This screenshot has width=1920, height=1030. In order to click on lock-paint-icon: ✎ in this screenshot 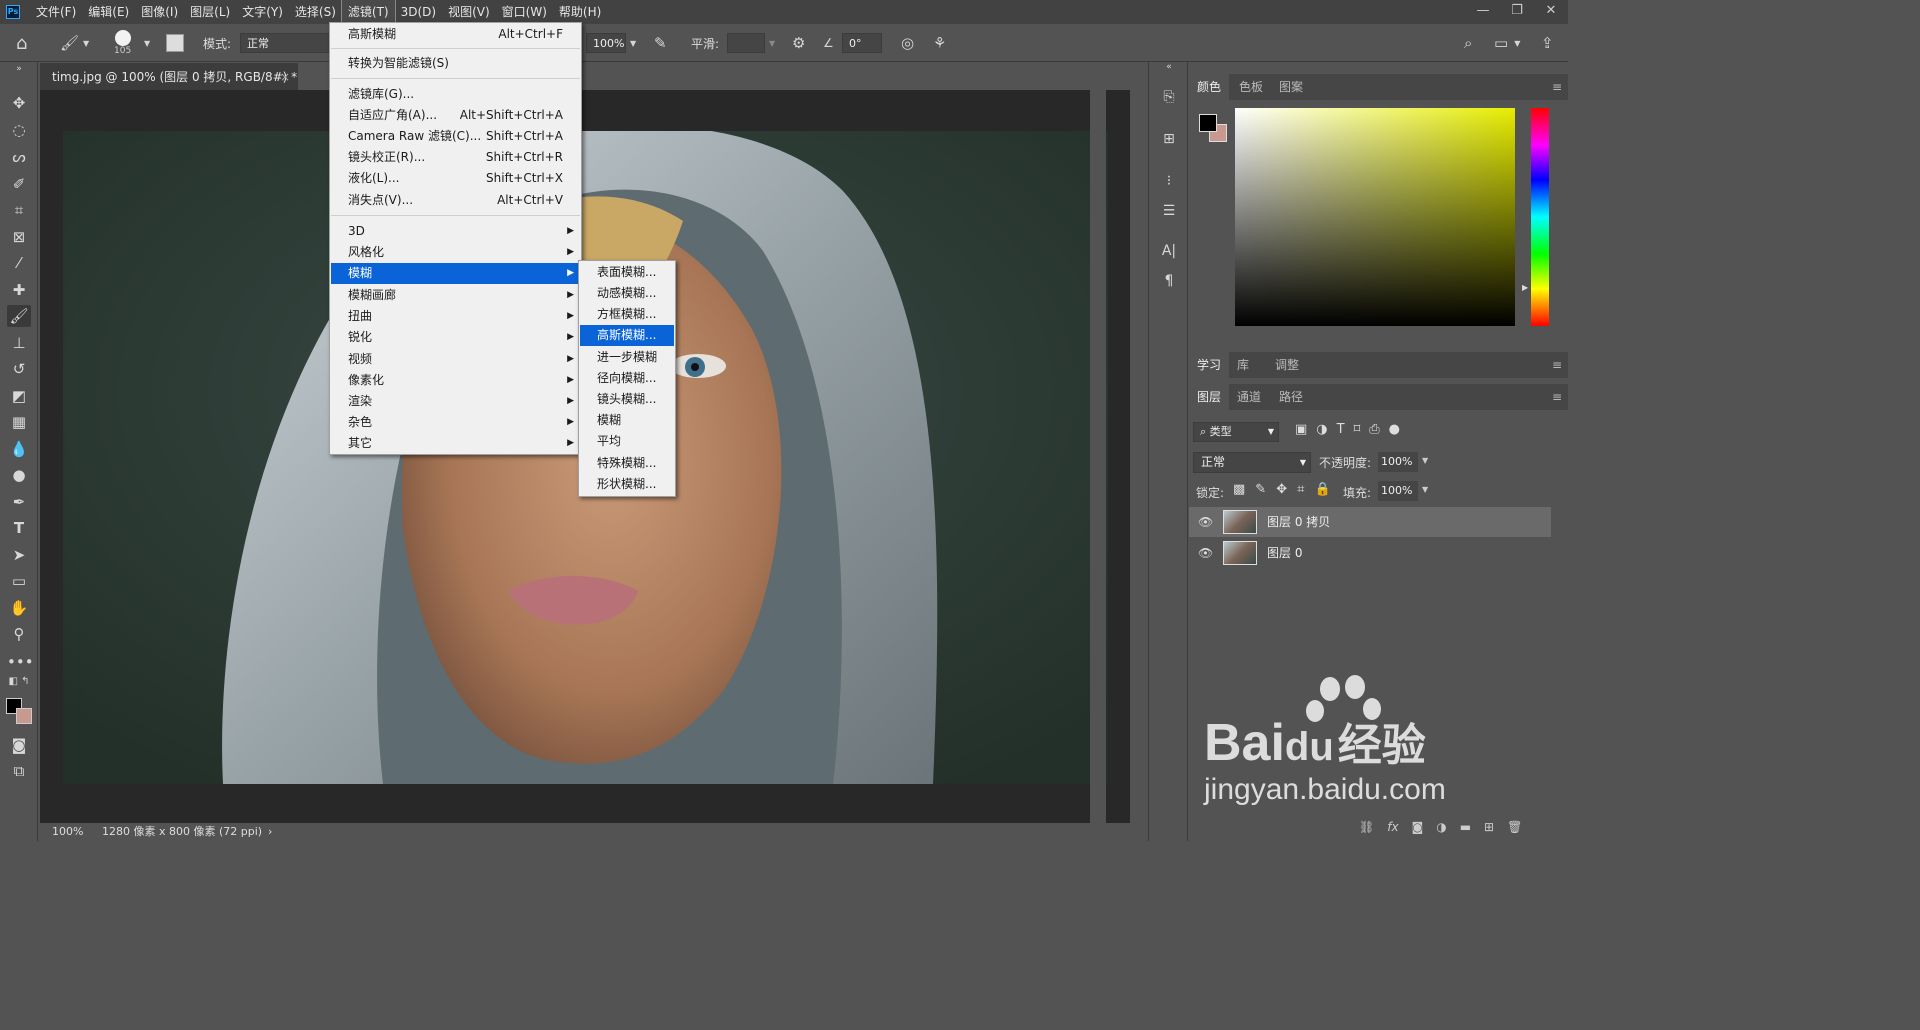, I will do `click(1260, 489)`.